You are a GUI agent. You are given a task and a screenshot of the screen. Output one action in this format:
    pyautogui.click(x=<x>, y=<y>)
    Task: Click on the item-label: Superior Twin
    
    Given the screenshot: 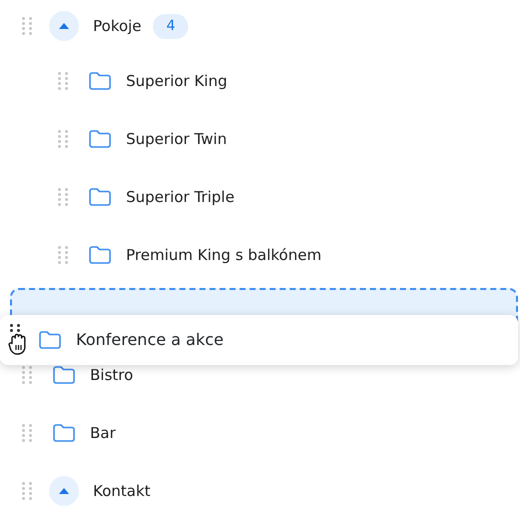 What is the action you would take?
    pyautogui.click(x=176, y=139)
    